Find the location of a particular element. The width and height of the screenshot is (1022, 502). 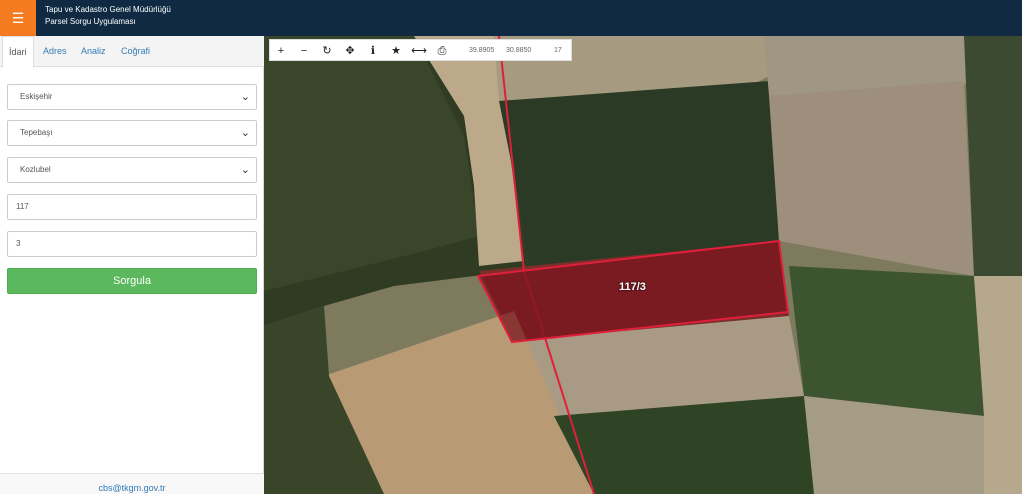

province-select: Eskişehir ⌄ is located at coordinates (132, 97).